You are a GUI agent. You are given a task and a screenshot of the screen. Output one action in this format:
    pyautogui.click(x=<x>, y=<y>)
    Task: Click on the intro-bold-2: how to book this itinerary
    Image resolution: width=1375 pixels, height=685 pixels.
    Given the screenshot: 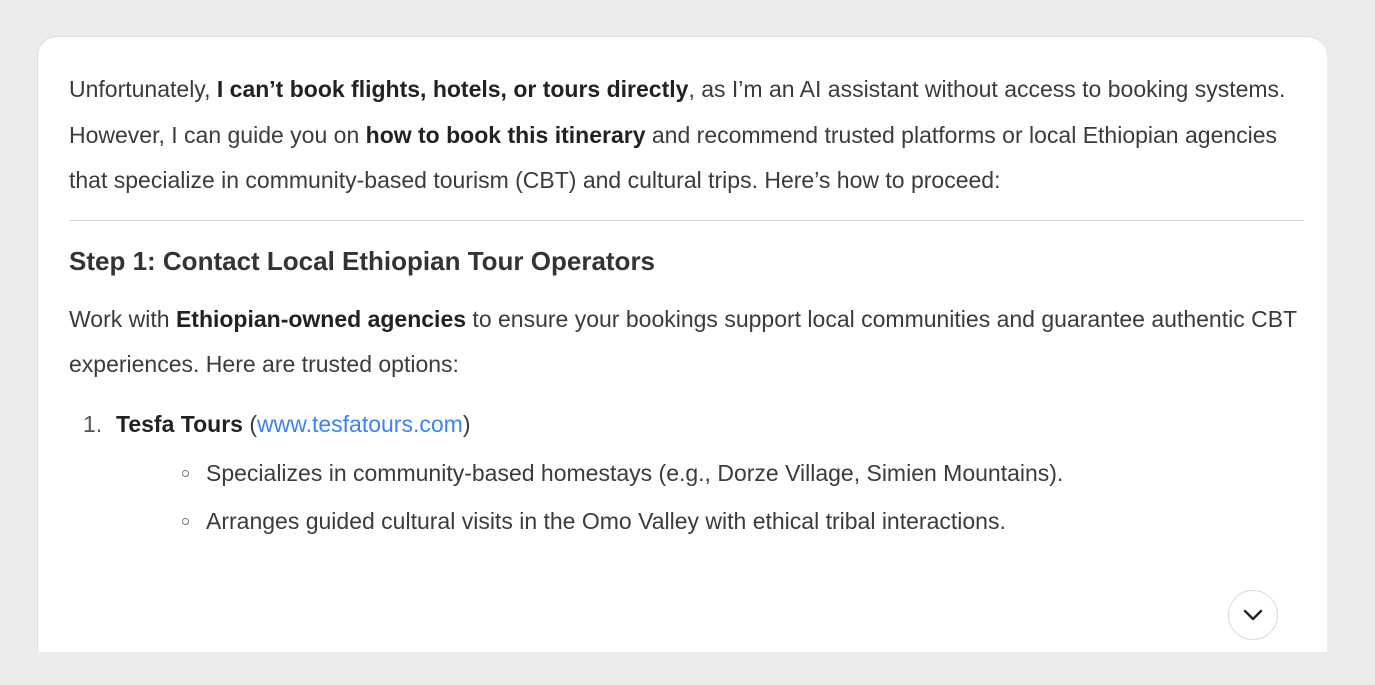 What is the action you would take?
    pyautogui.click(x=505, y=134)
    